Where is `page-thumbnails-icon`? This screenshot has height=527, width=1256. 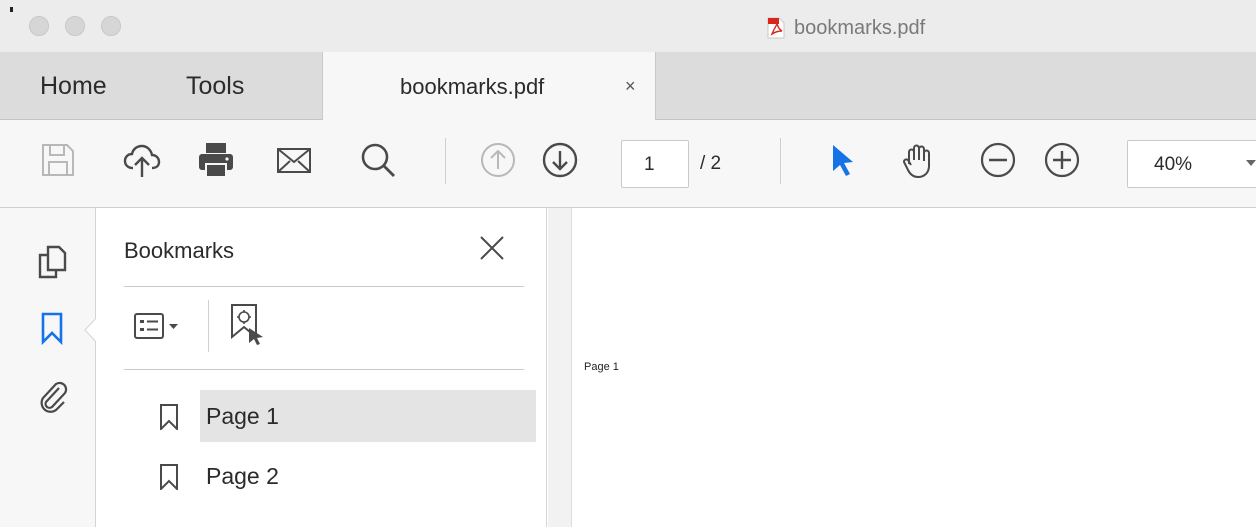
page-thumbnails-icon is located at coordinates (52, 262).